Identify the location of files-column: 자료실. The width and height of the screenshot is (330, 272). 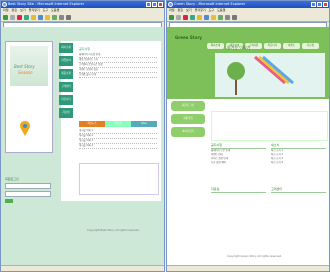
(238, 190).